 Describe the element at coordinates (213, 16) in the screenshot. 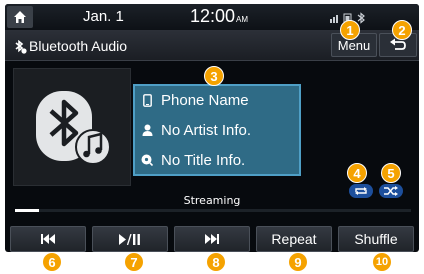

I see `clock-time: 12:00` at that location.